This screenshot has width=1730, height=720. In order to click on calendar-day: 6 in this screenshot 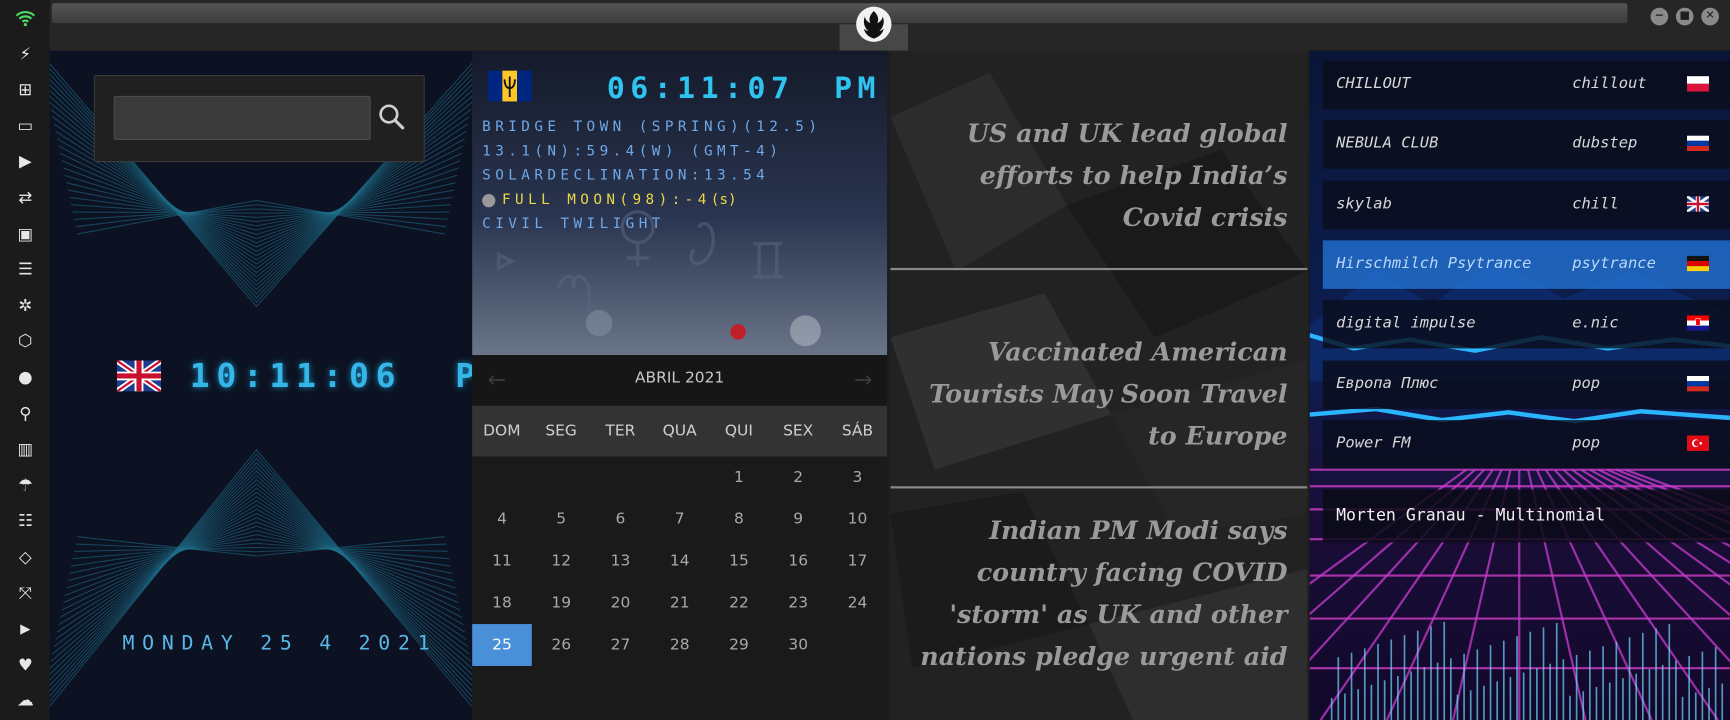, I will do `click(621, 519)`.